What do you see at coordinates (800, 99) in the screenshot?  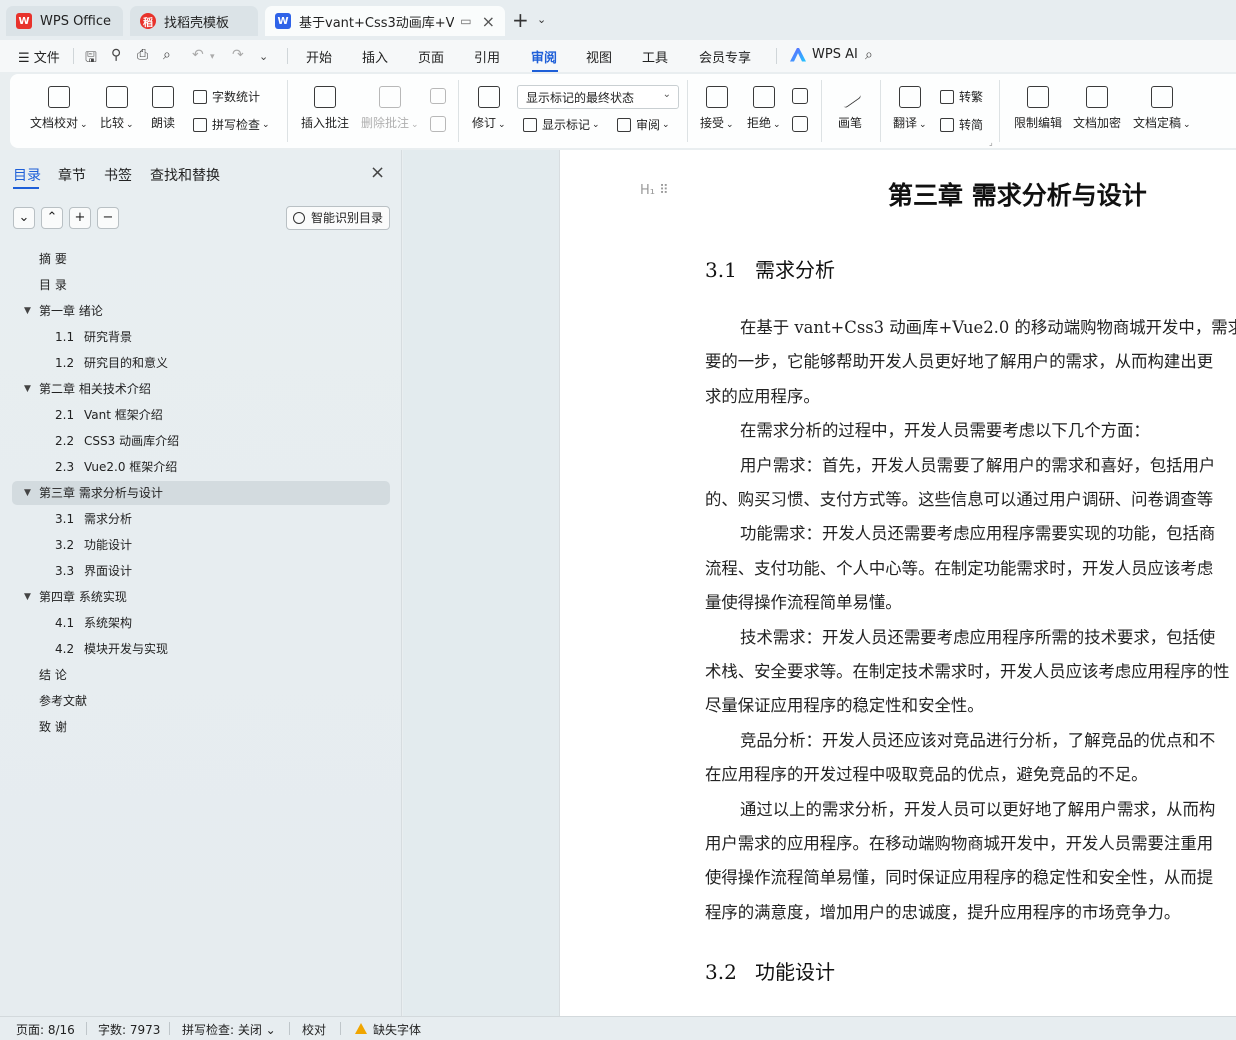 I see `previous-change-button` at bounding box center [800, 99].